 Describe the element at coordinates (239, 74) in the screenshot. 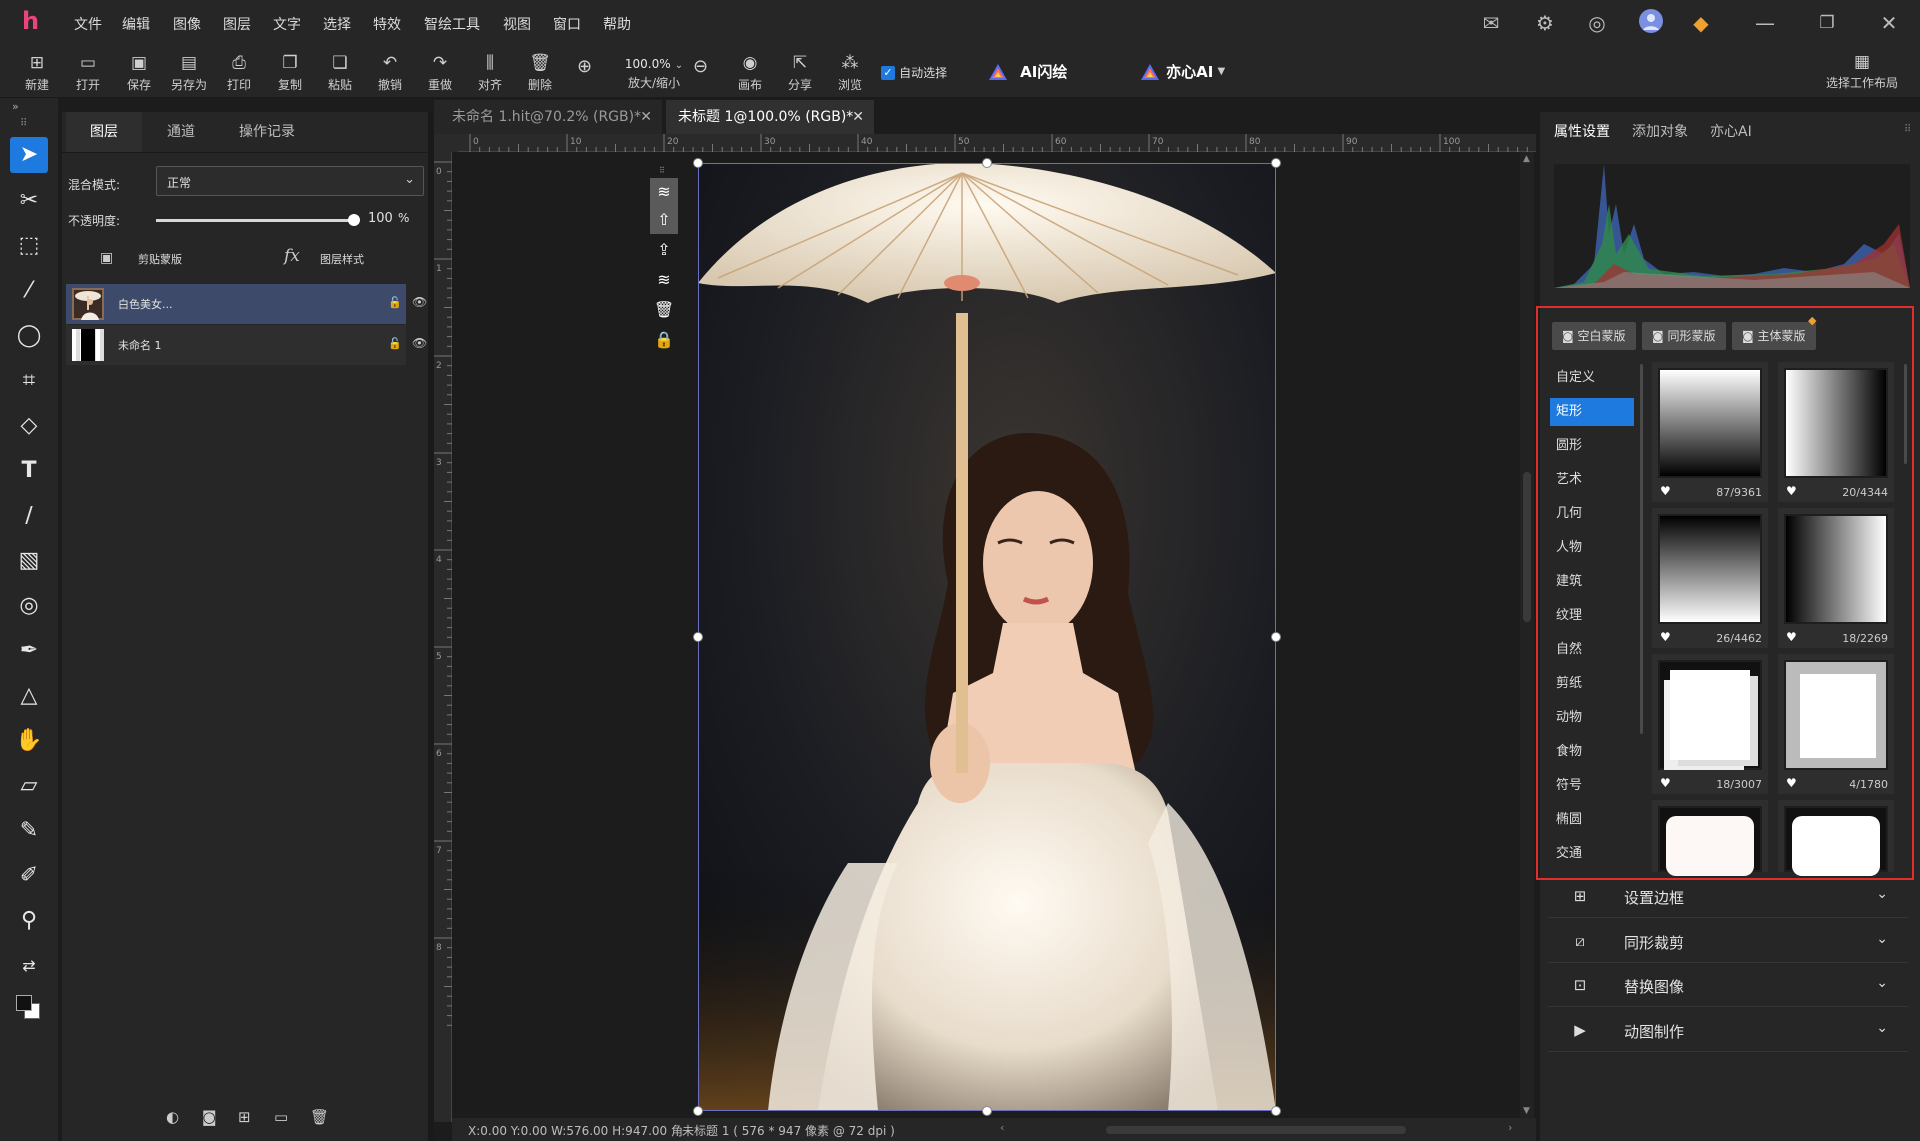

I see `print-button: ⎙ 打印` at that location.